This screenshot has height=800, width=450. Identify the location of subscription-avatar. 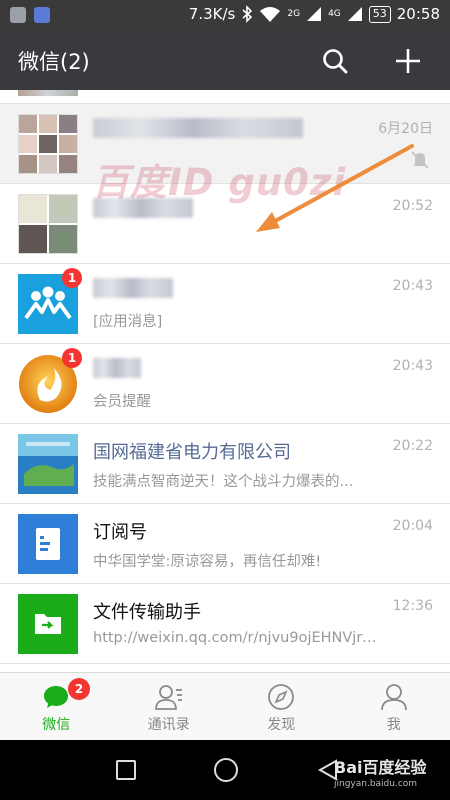
(48, 544).